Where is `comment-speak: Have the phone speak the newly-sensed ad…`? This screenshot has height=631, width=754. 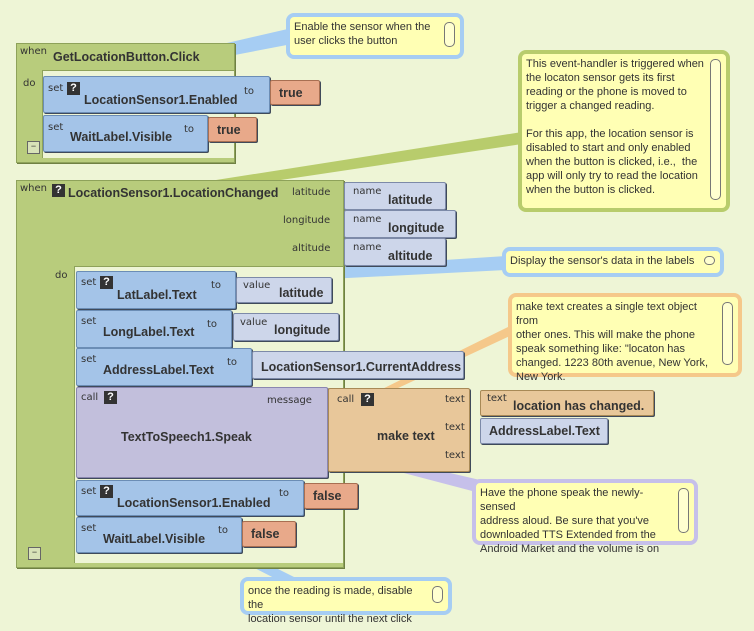 comment-speak: Have the phone speak the newly-sensed ad… is located at coordinates (585, 517).